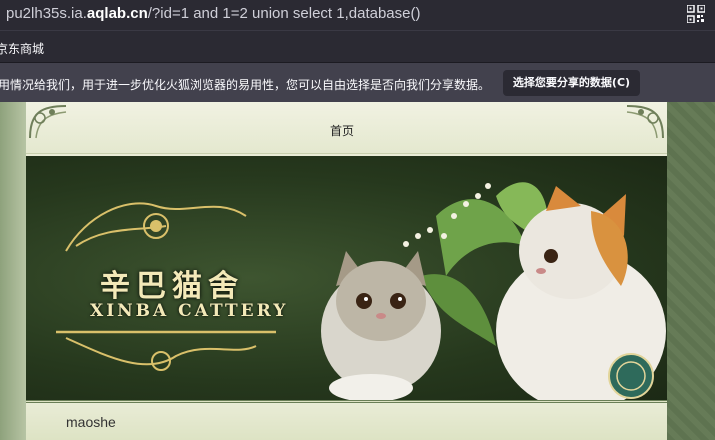 Image resolution: width=715 pixels, height=440 pixels. I want to click on qr-code-icon, so click(696, 14).